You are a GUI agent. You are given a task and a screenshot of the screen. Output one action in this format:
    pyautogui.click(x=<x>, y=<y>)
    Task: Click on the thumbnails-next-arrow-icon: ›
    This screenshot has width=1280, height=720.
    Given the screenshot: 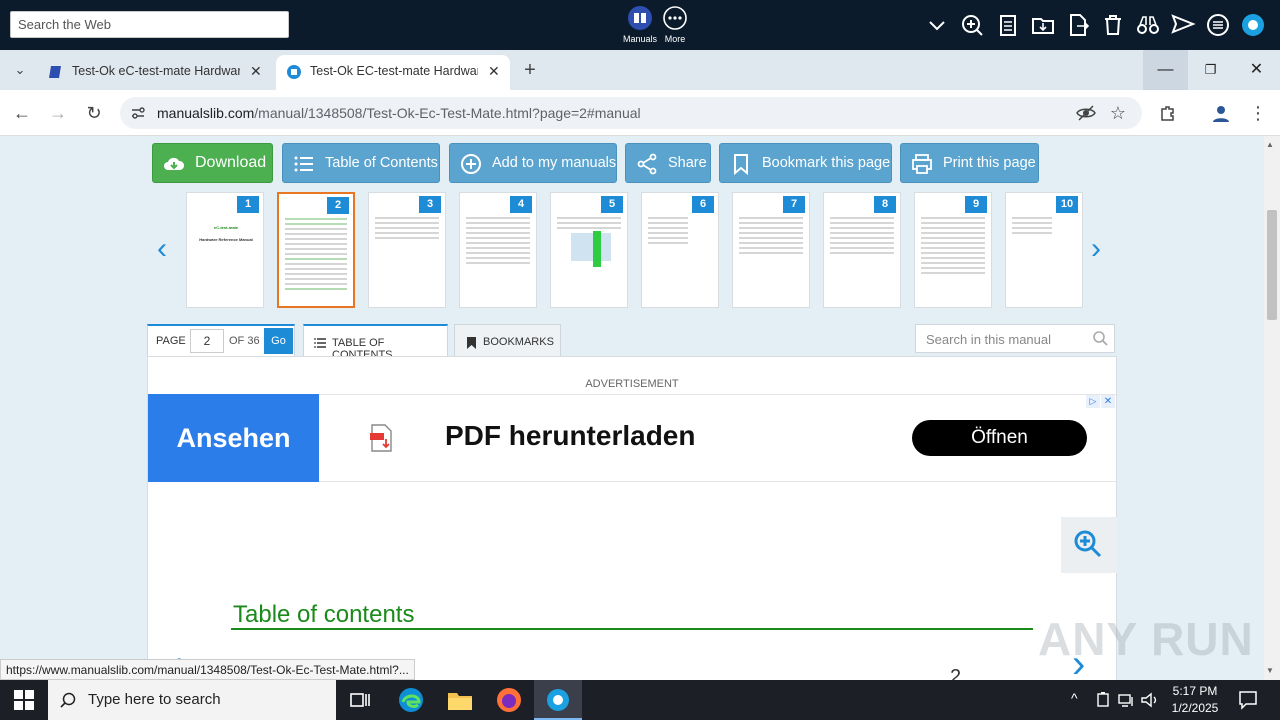 What is the action you would take?
    pyautogui.click(x=1096, y=249)
    